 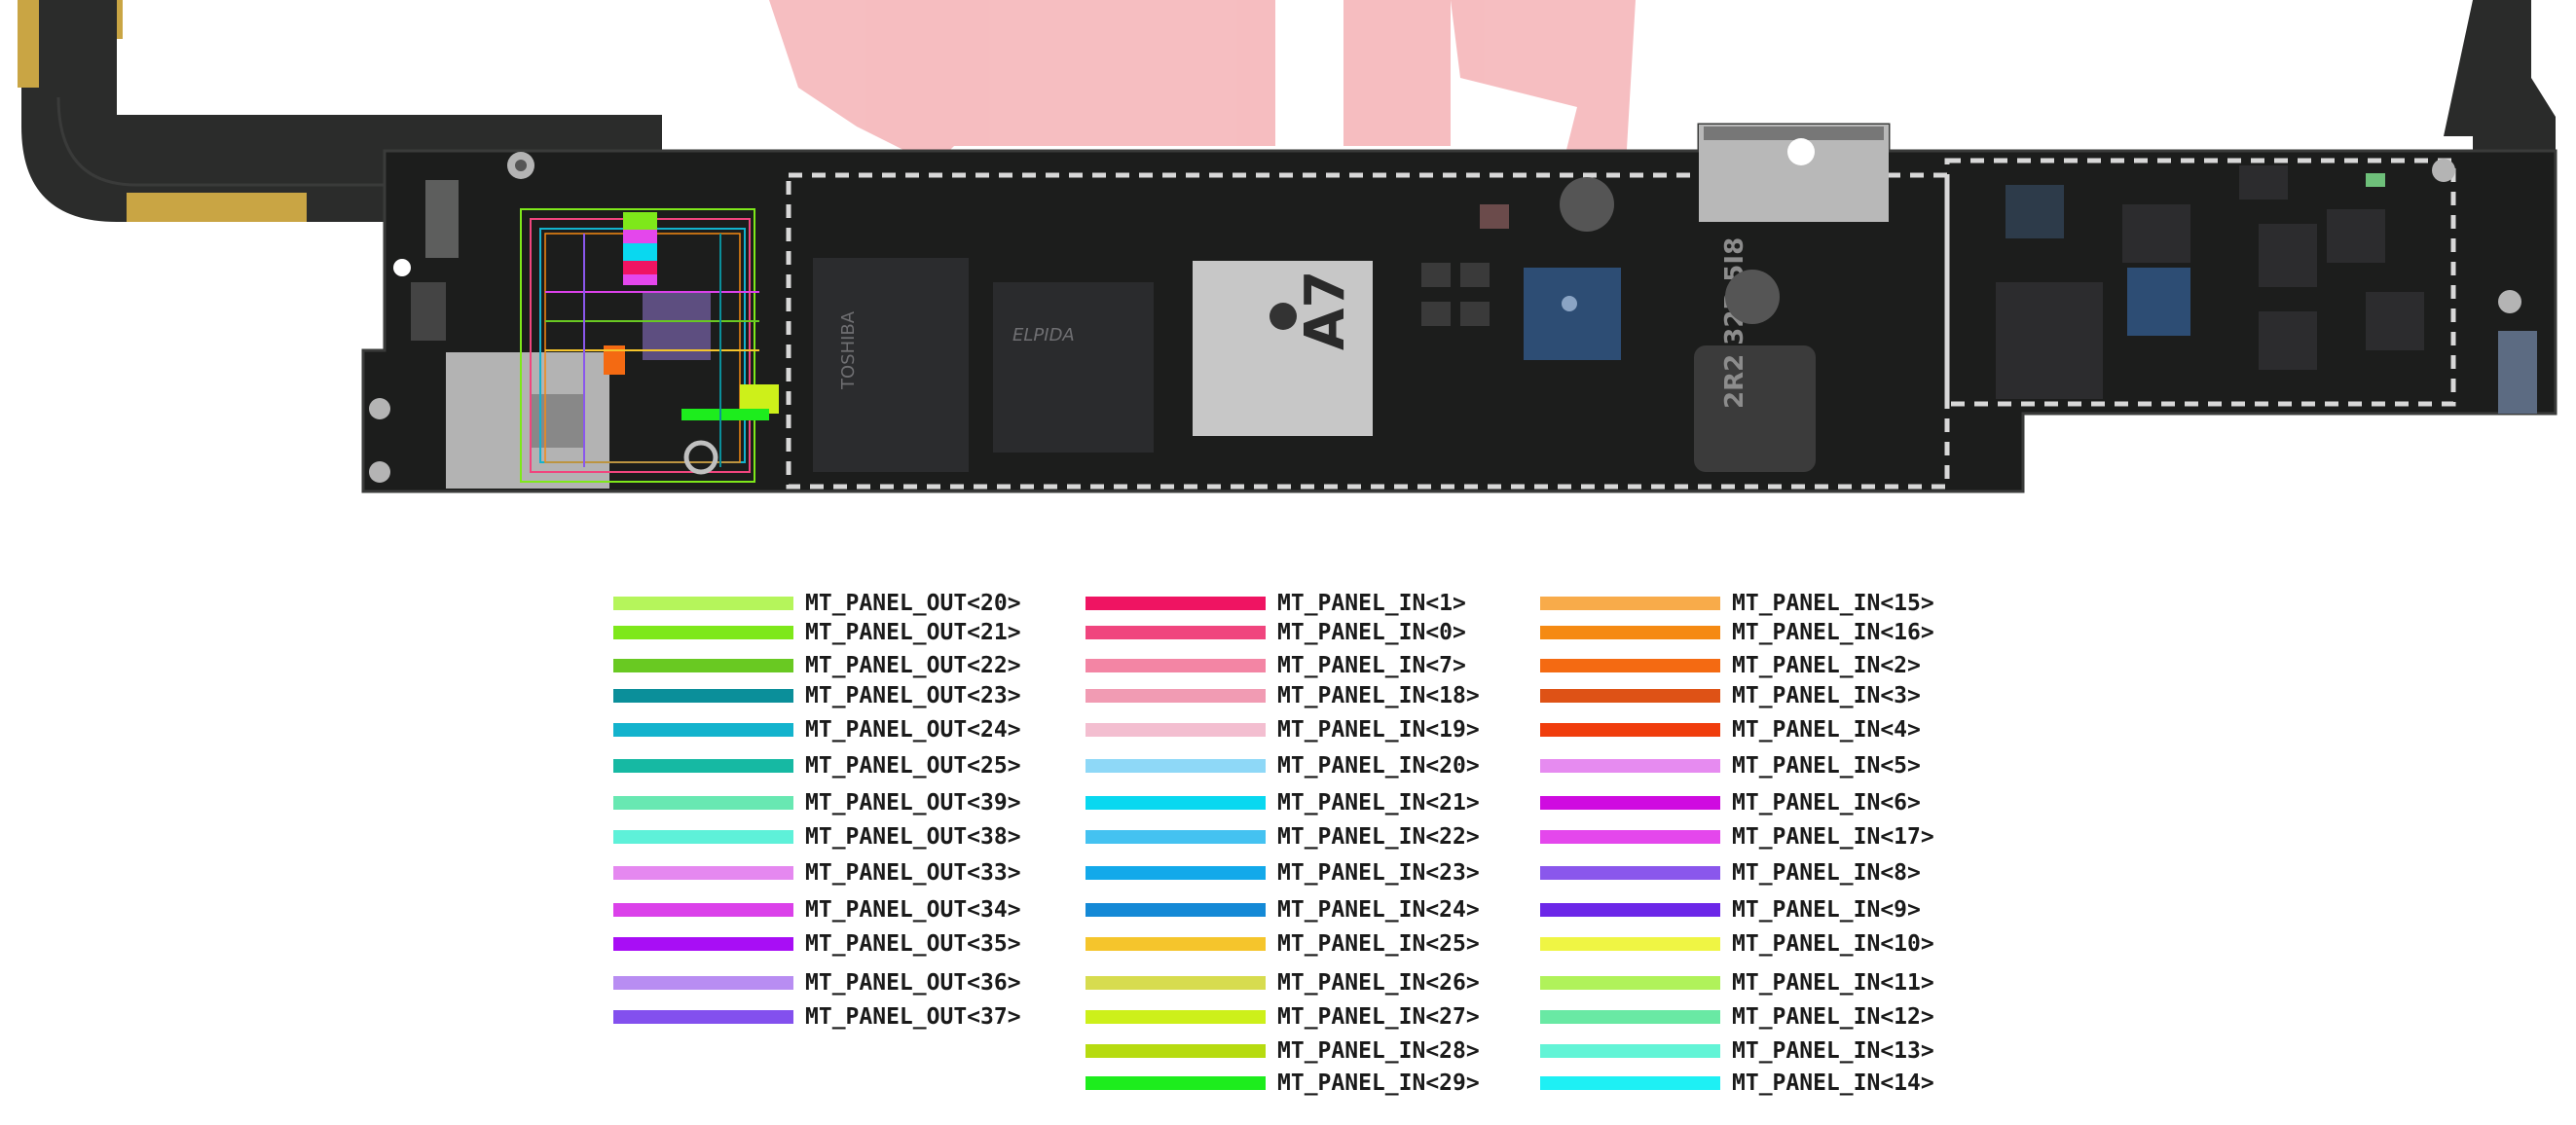 I want to click on legend-item: MT_PANEL_IN<27>, so click(x=1314, y=1017).